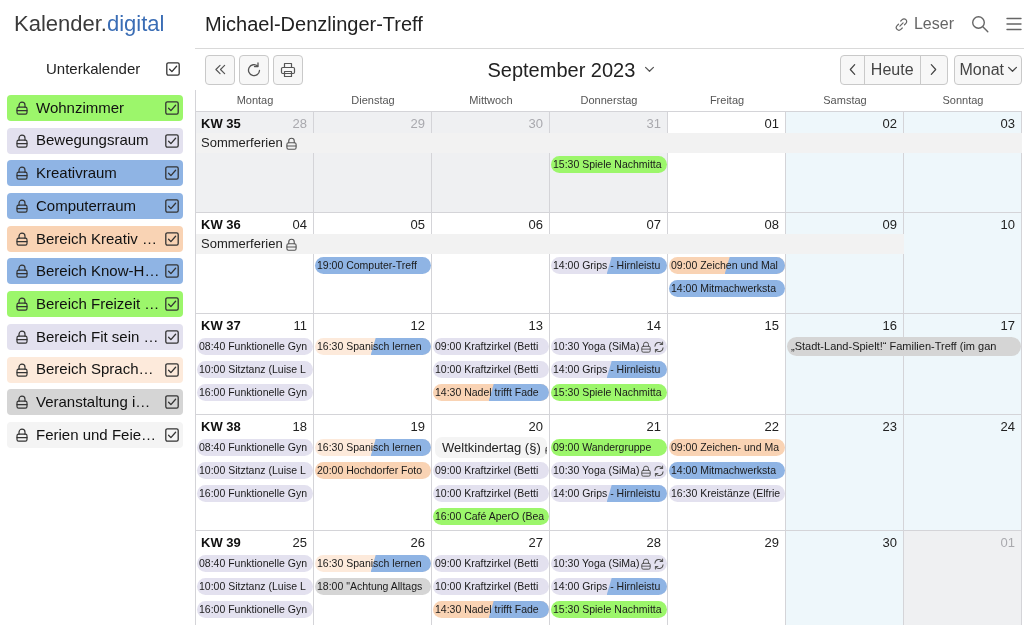 Image resolution: width=1024 pixels, height=625 pixels. Describe the element at coordinates (609, 101) in the screenshot. I see `weekday-label: Donnerstag` at that location.